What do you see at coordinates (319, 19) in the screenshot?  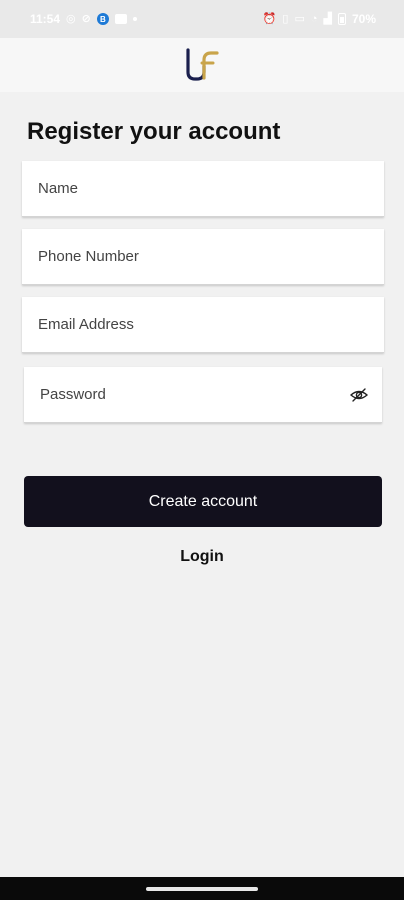 I see `status-right: ⏰ ▯ ▭ ◔ ▟ 70%` at bounding box center [319, 19].